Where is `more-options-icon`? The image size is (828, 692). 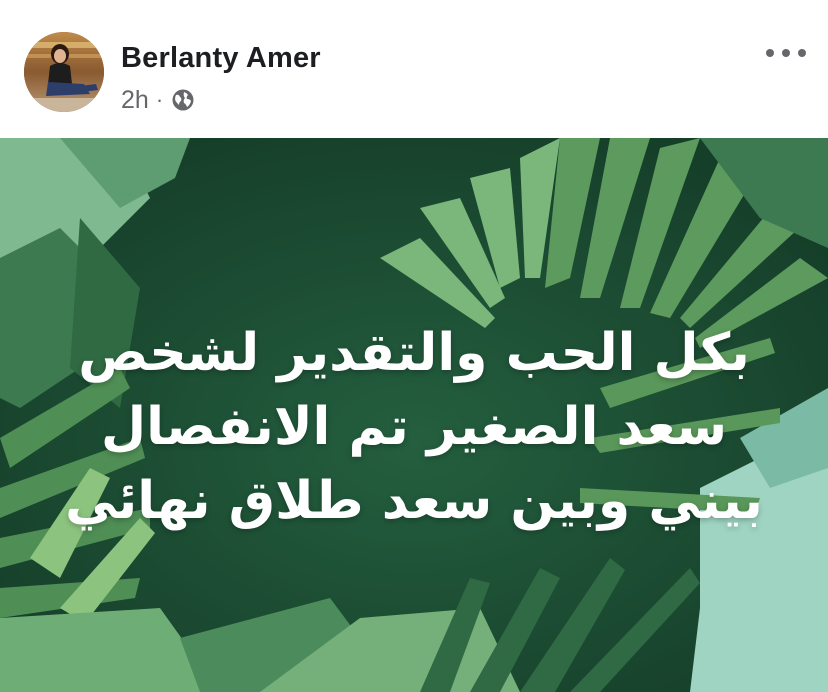
more-options-icon is located at coordinates (786, 53).